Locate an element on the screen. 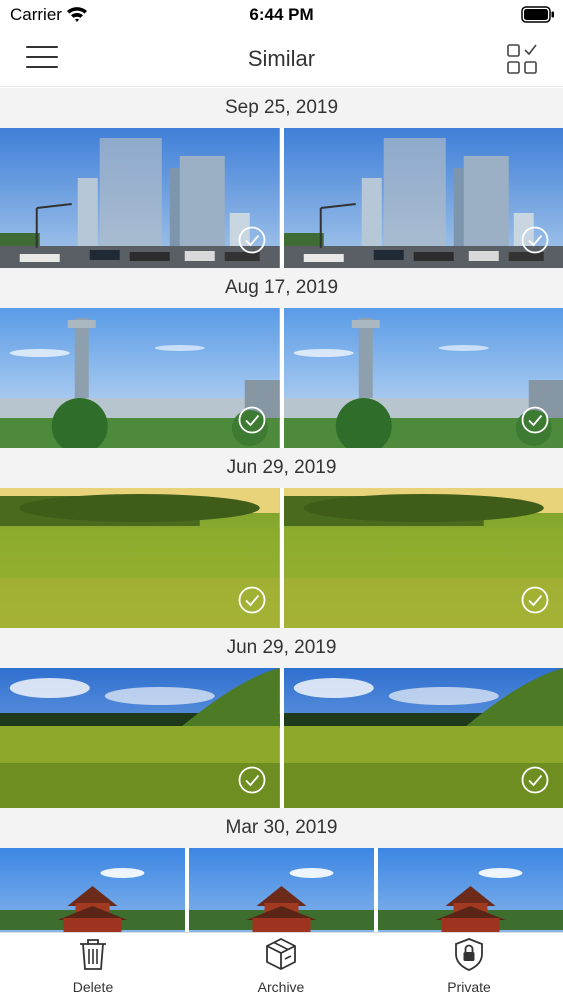 The height and width of the screenshot is (1000, 563). delete-button: Delete is located at coordinates (93, 967).